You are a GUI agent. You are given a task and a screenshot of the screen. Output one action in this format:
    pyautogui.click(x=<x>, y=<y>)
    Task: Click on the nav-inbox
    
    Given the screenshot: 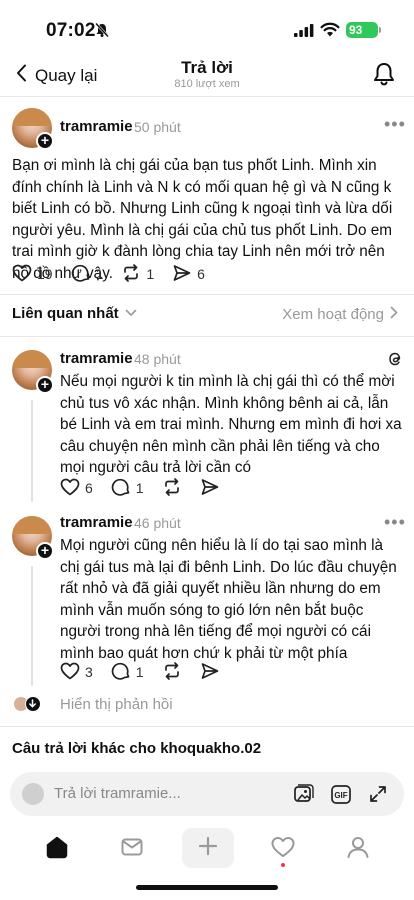 What is the action you would take?
    pyautogui.click(x=132, y=849)
    